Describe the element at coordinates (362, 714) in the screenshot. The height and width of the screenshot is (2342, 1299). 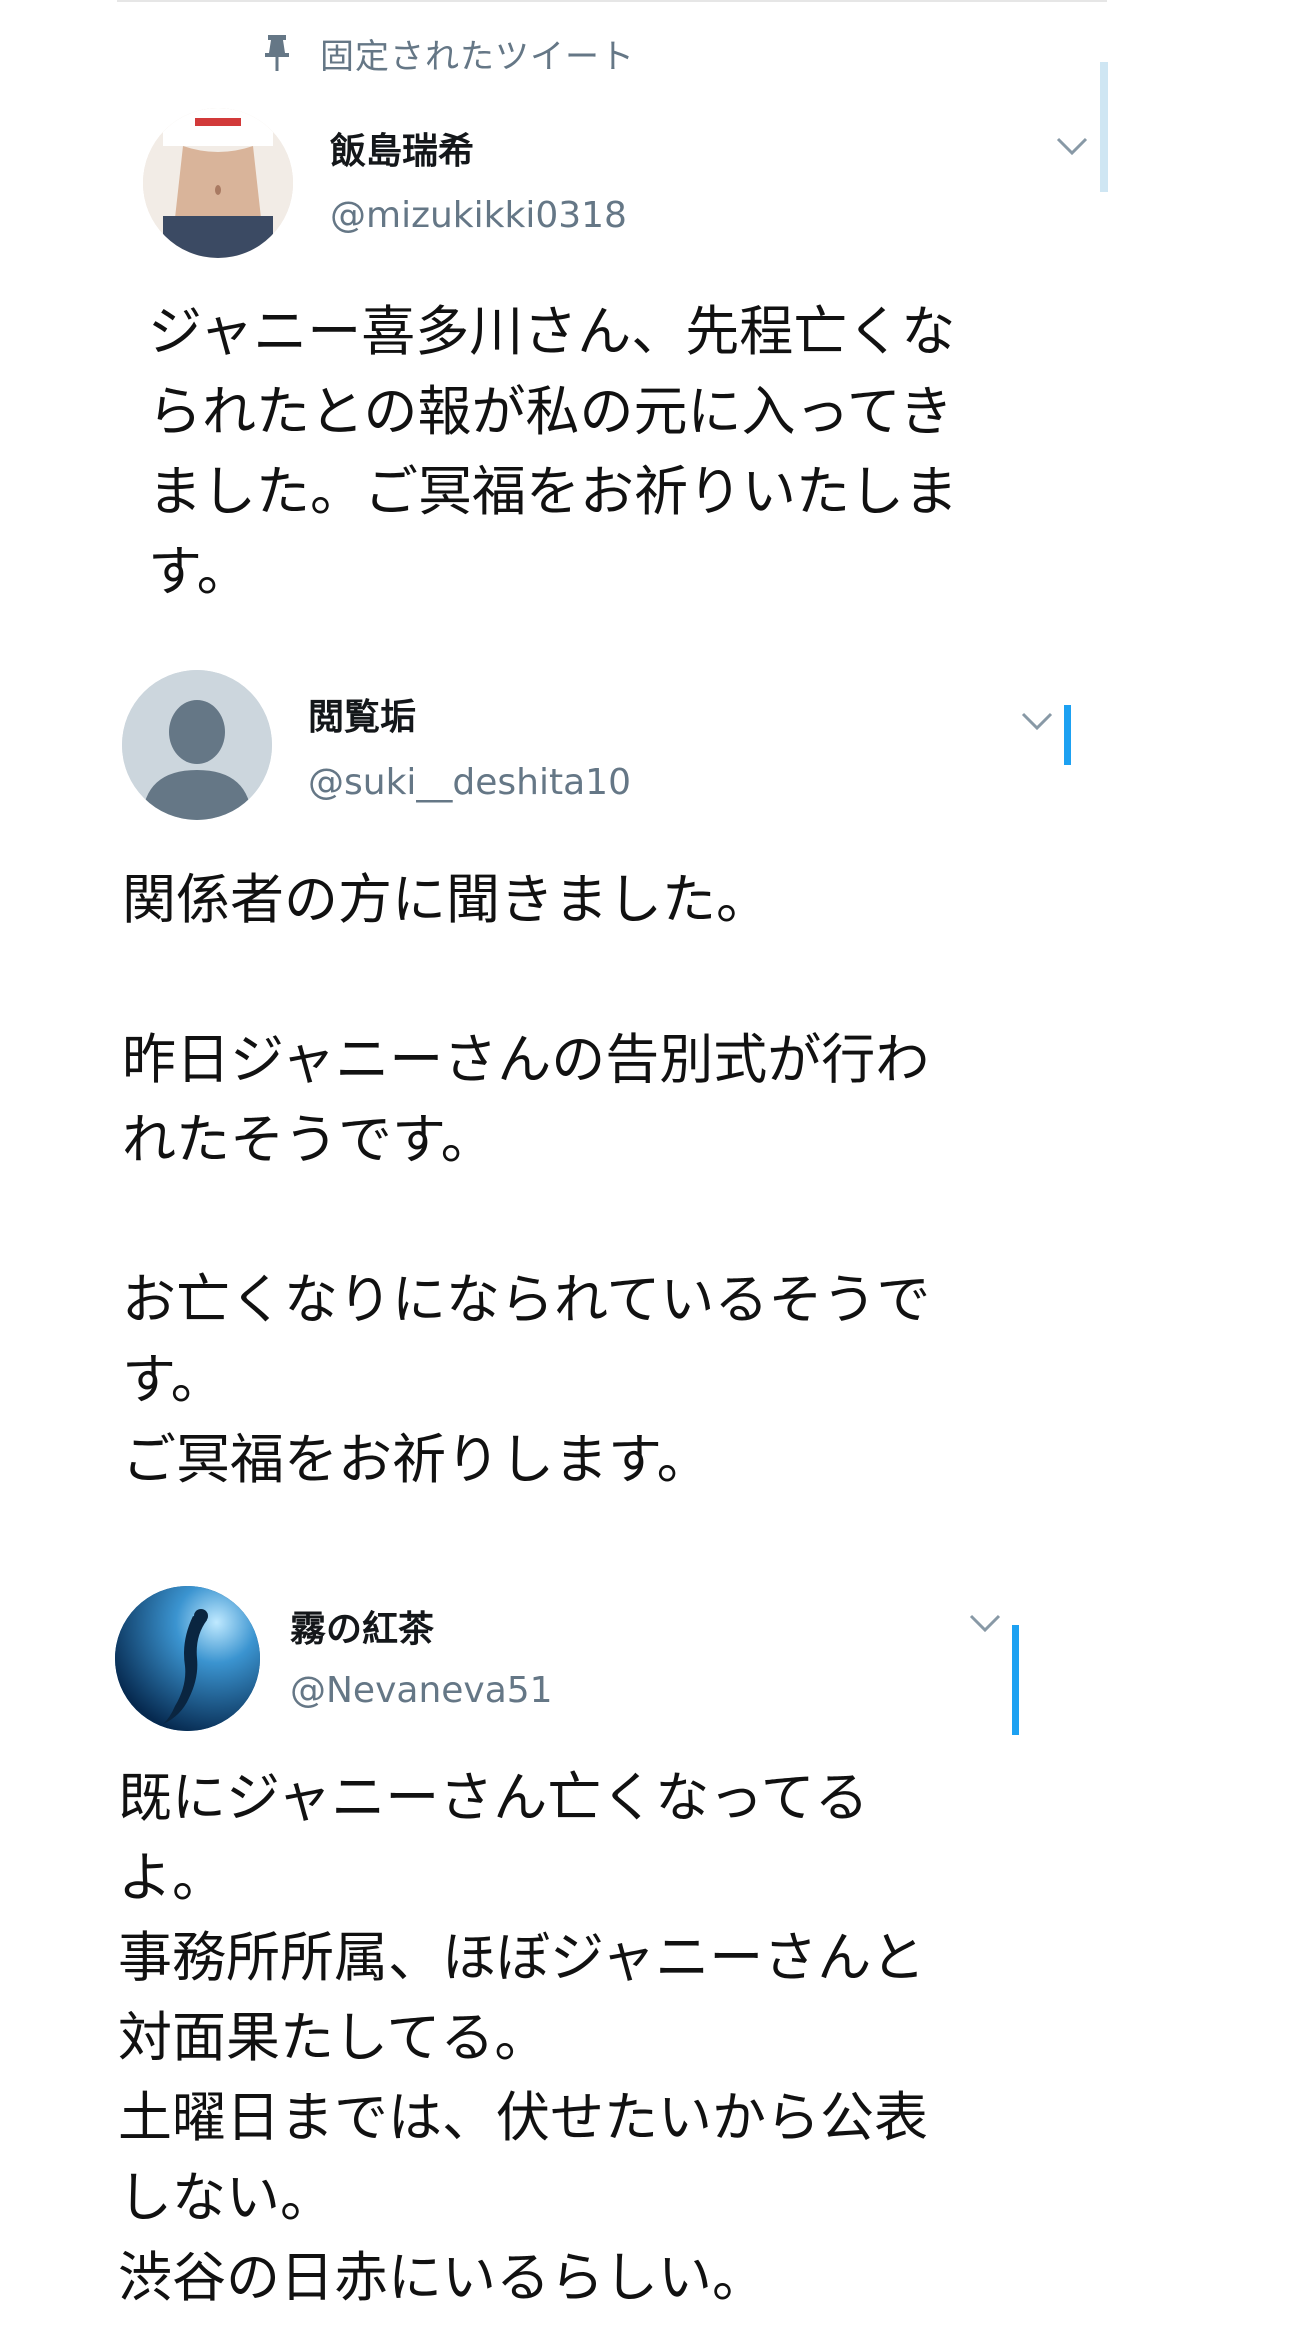
I see `display-name: 閲覧垢` at that location.